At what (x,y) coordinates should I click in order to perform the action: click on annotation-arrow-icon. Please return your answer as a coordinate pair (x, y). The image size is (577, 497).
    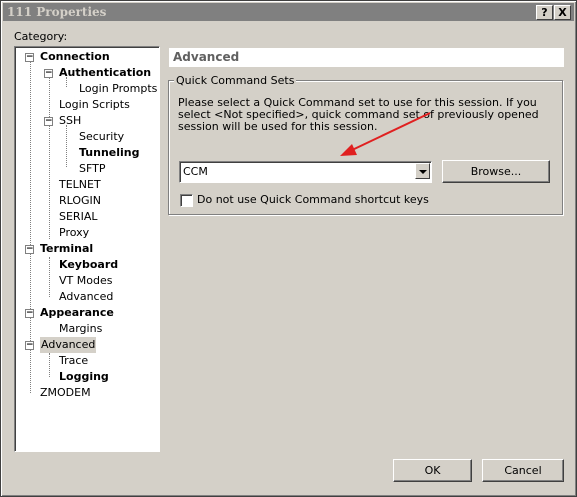
    Looking at the image, I should click on (385, 134).